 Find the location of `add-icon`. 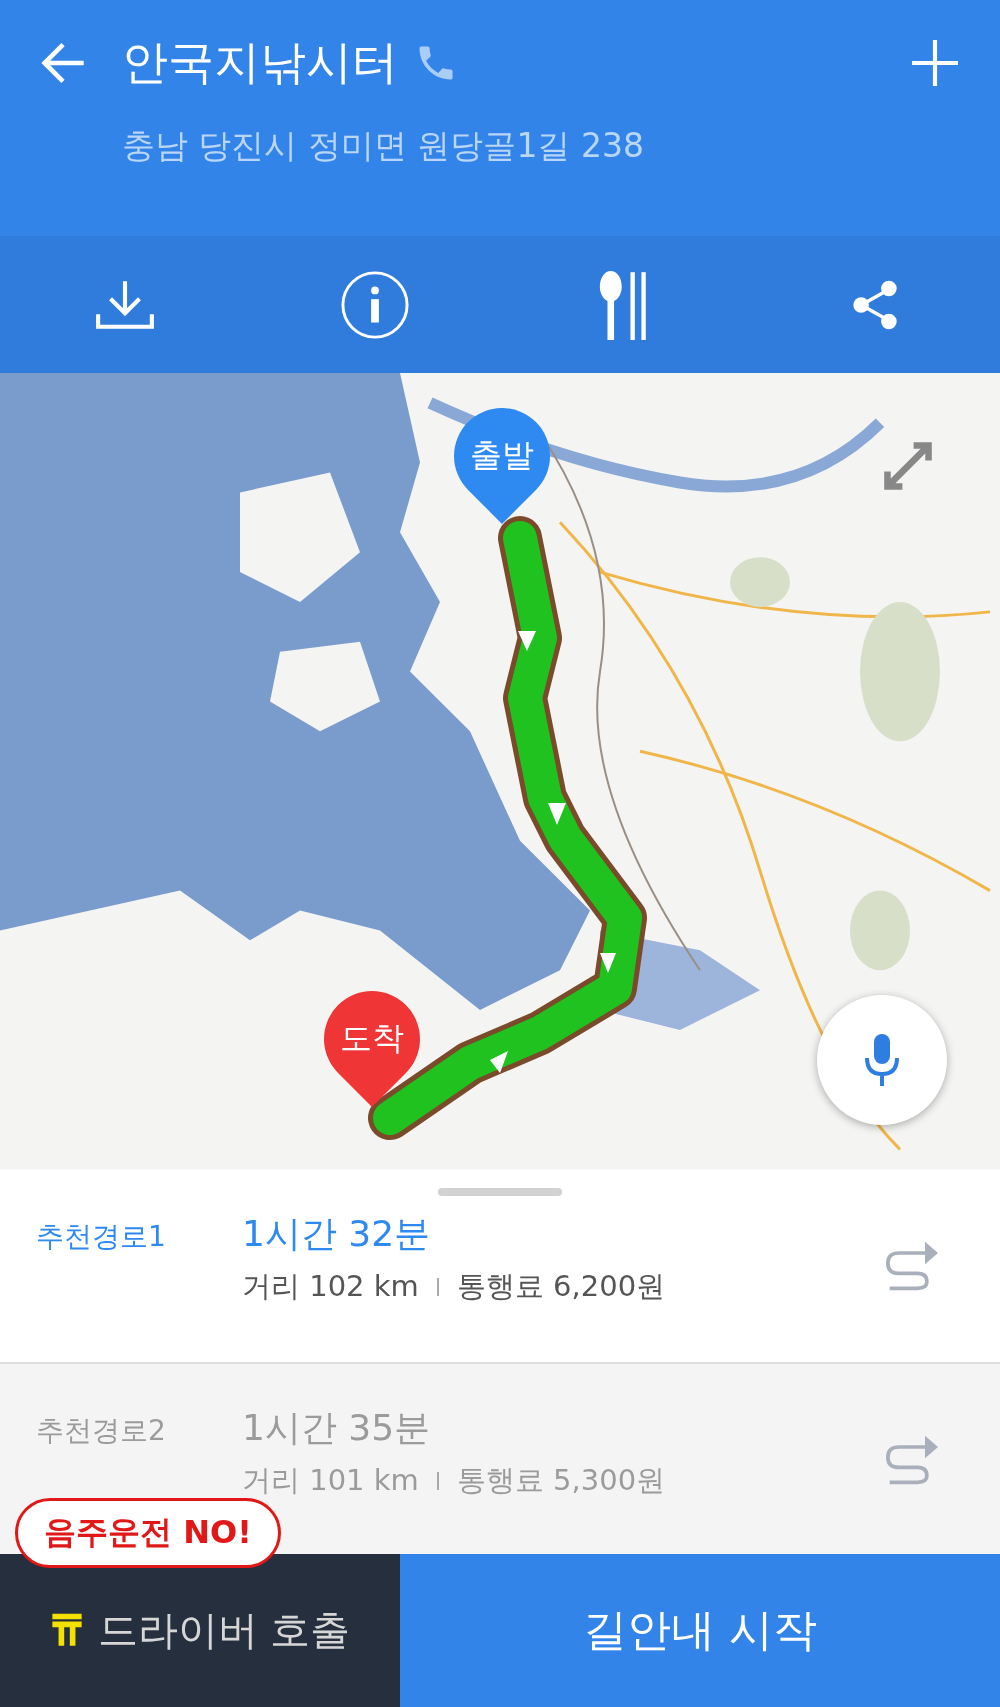

add-icon is located at coordinates (935, 63).